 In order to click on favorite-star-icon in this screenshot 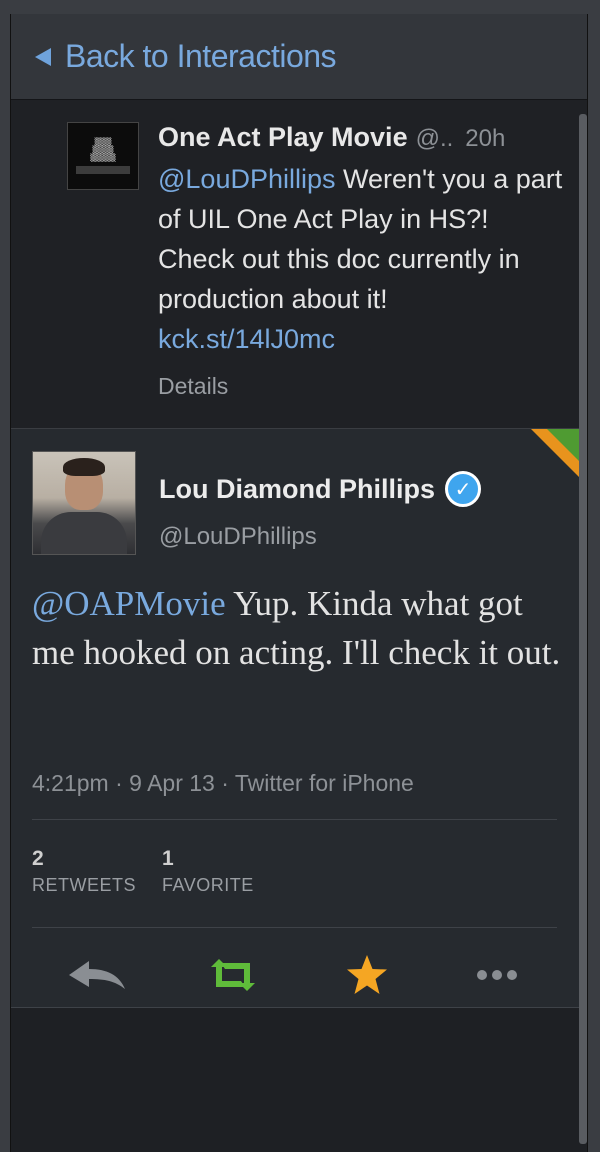, I will do `click(367, 974)`.